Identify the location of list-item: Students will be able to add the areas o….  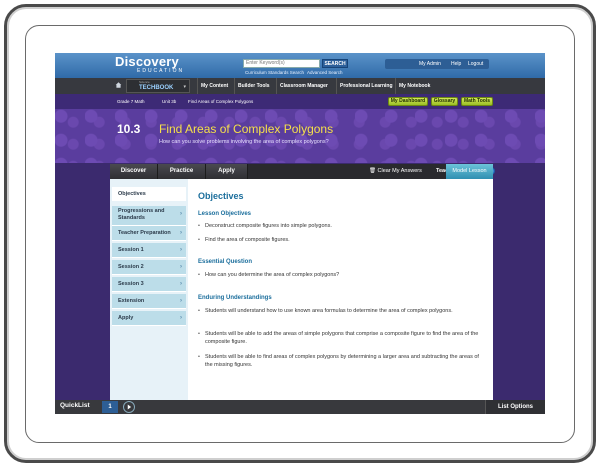
(343, 338).